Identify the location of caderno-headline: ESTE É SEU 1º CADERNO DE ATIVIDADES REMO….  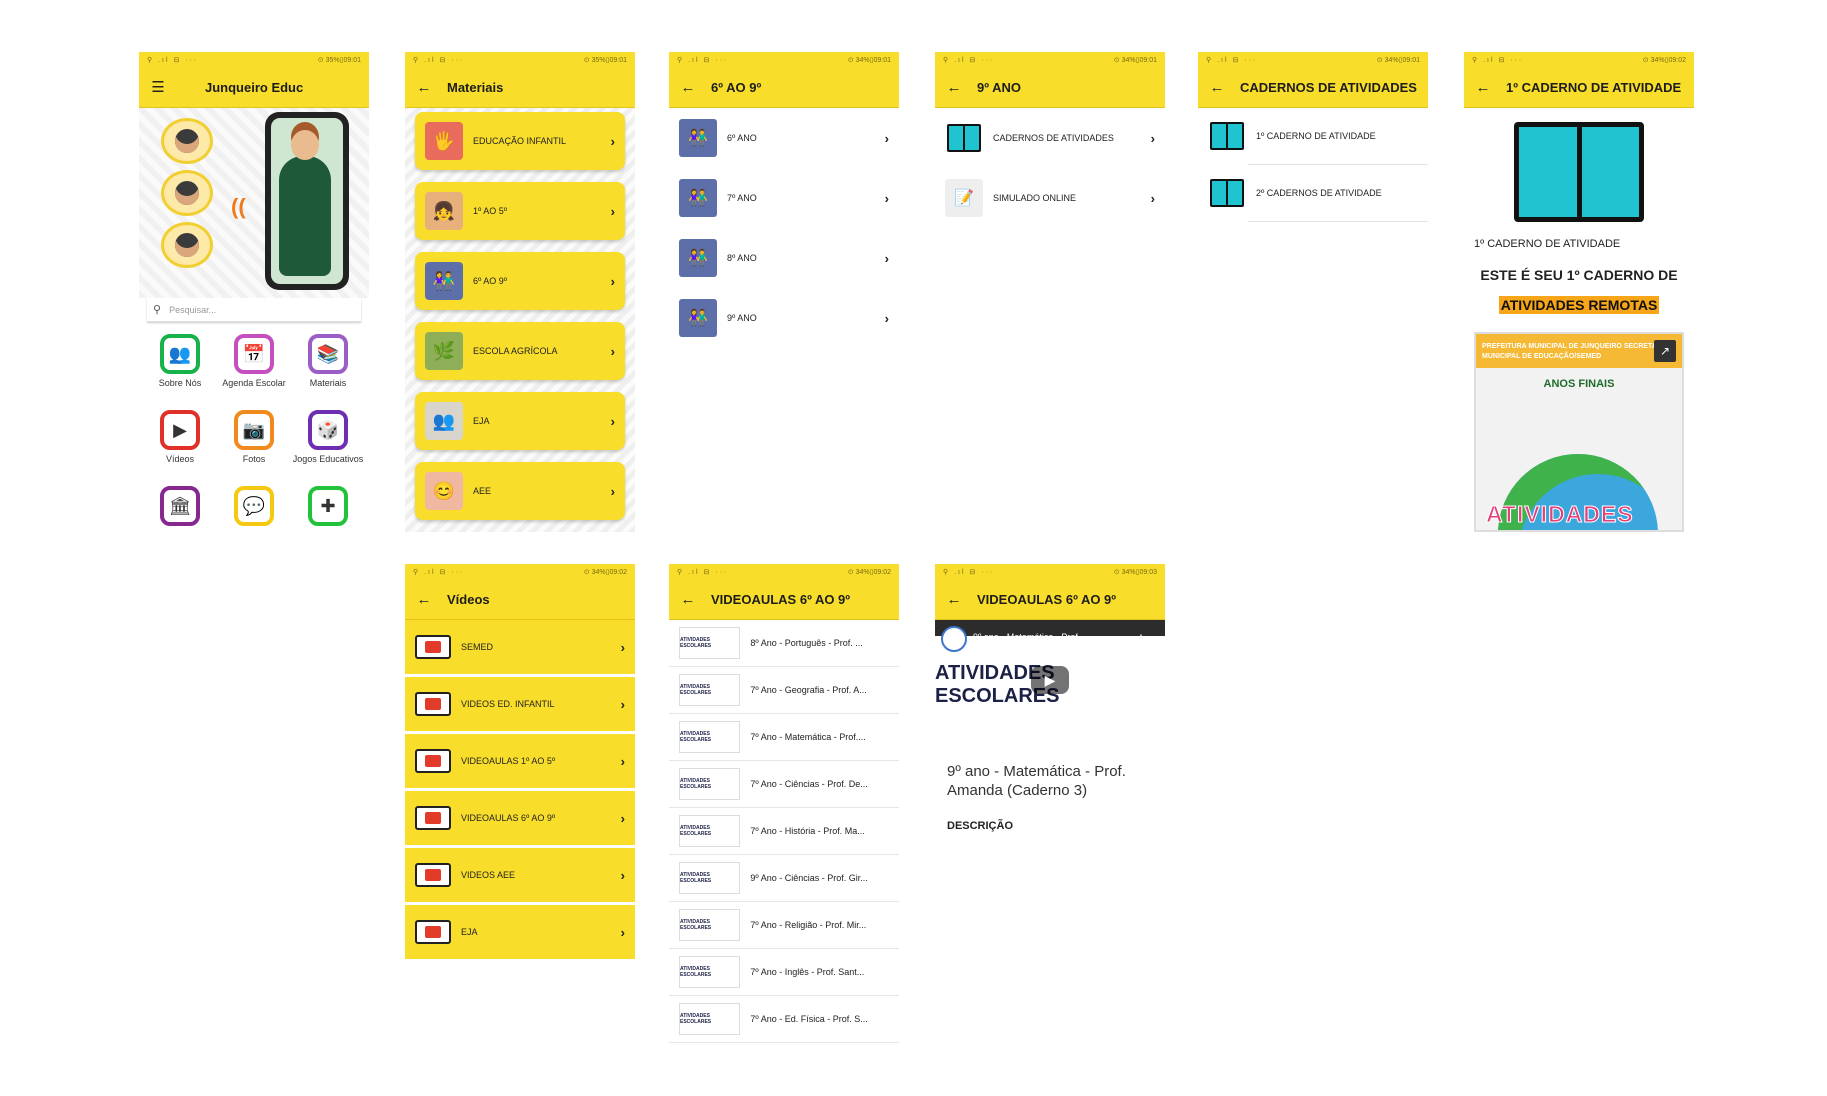
(1579, 290).